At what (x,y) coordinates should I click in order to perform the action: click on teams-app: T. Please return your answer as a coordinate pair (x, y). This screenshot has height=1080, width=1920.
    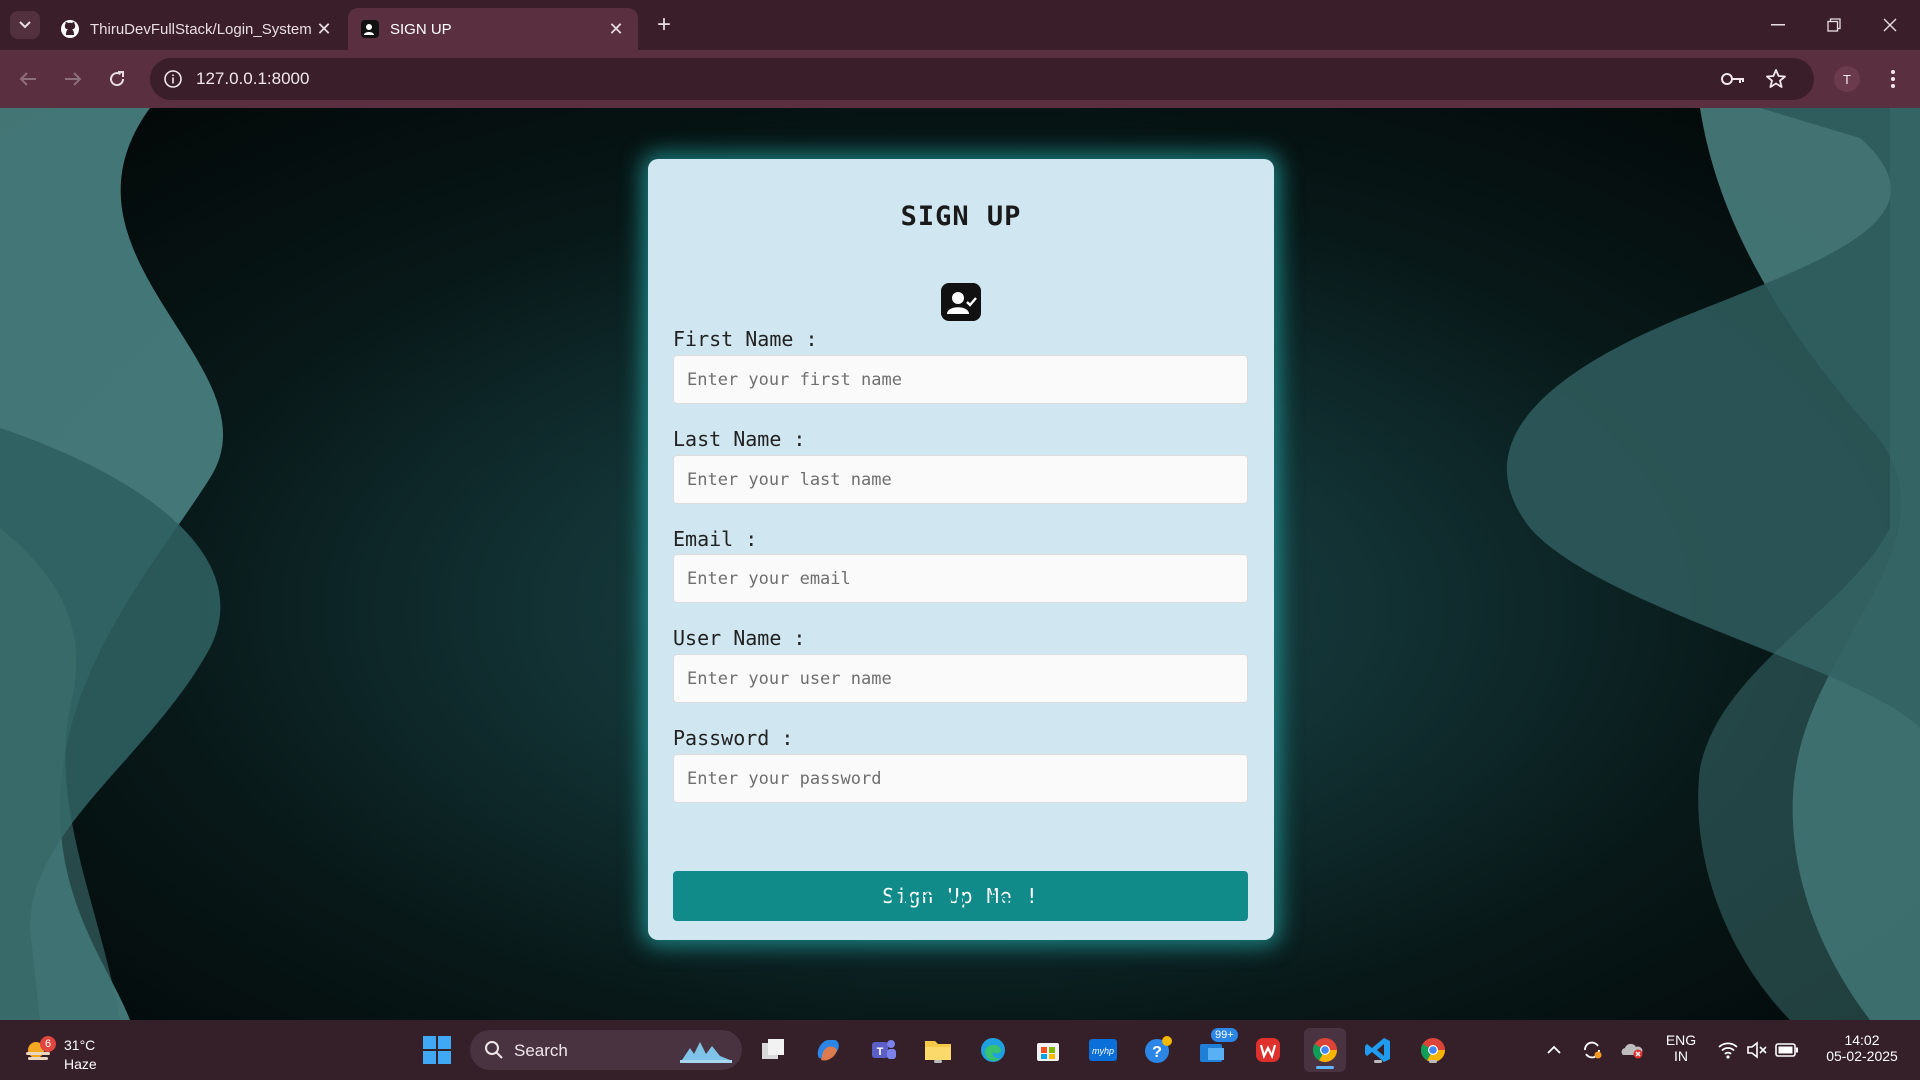
    Looking at the image, I should click on (883, 1050).